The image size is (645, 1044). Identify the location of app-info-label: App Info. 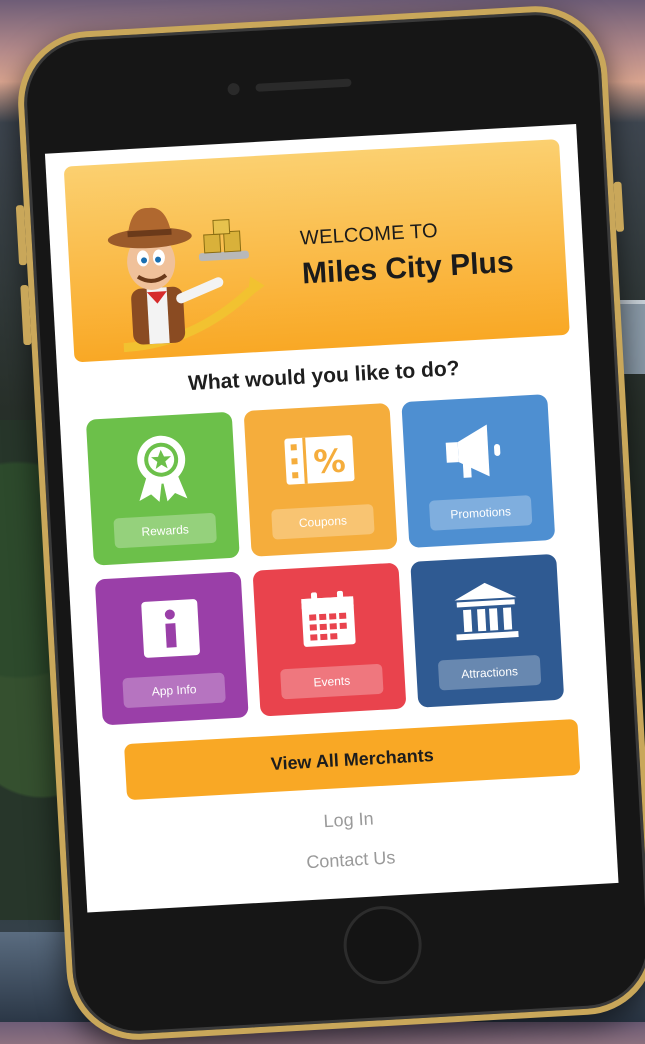
(174, 690).